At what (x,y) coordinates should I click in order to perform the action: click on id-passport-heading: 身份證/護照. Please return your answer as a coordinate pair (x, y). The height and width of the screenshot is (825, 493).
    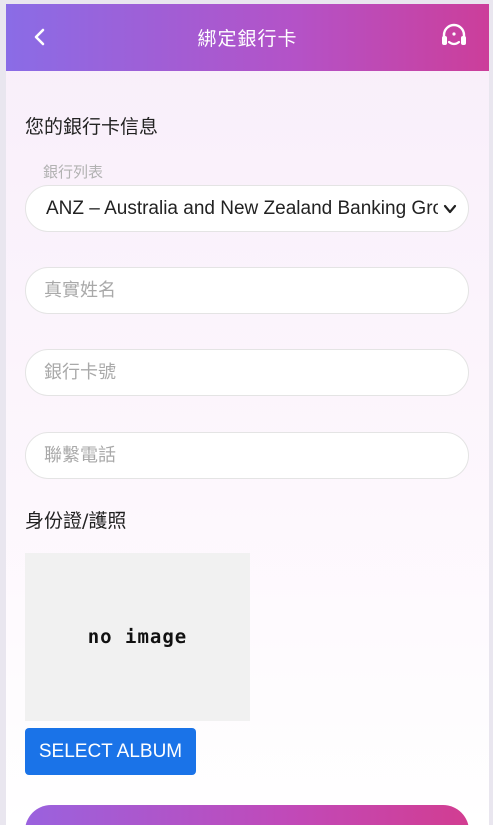
    Looking at the image, I should click on (76, 521).